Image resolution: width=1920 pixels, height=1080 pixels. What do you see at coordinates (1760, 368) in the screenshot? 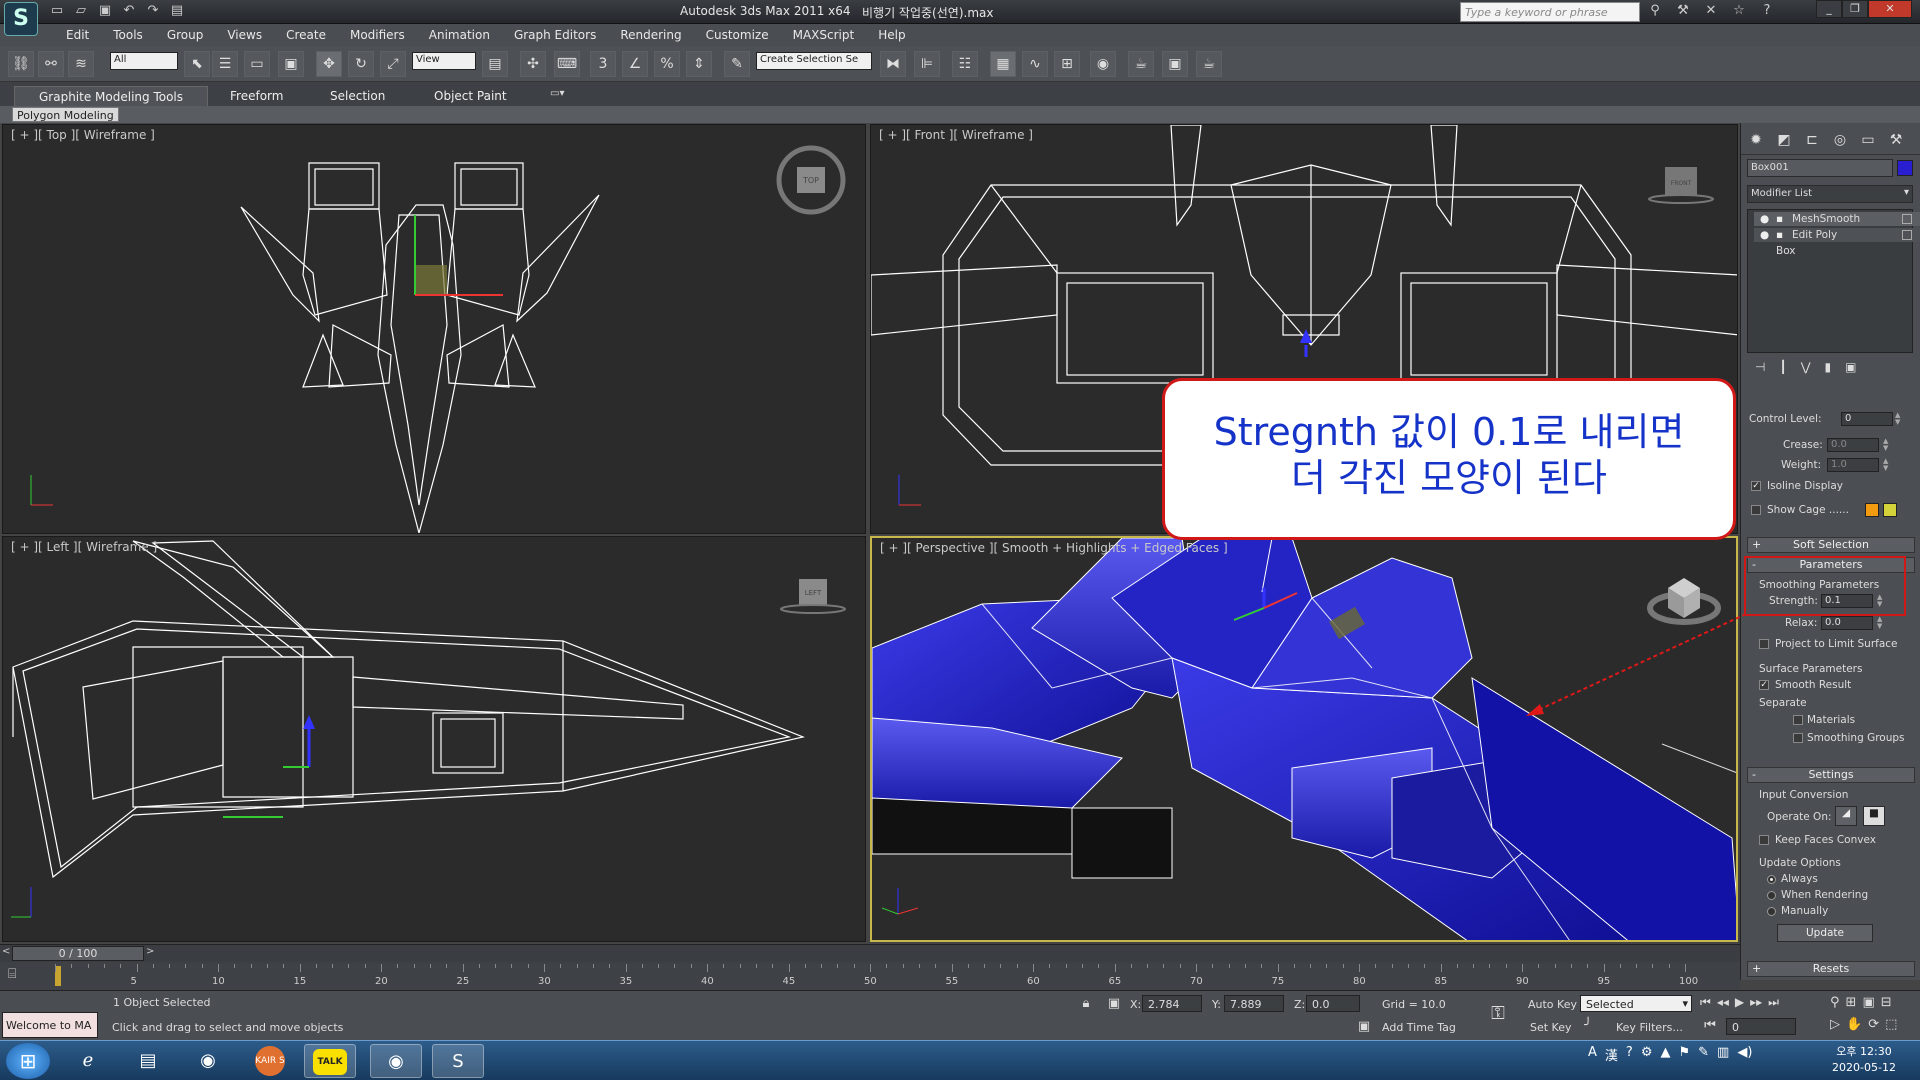
I see `pin-stack-icon: ⊣` at bounding box center [1760, 368].